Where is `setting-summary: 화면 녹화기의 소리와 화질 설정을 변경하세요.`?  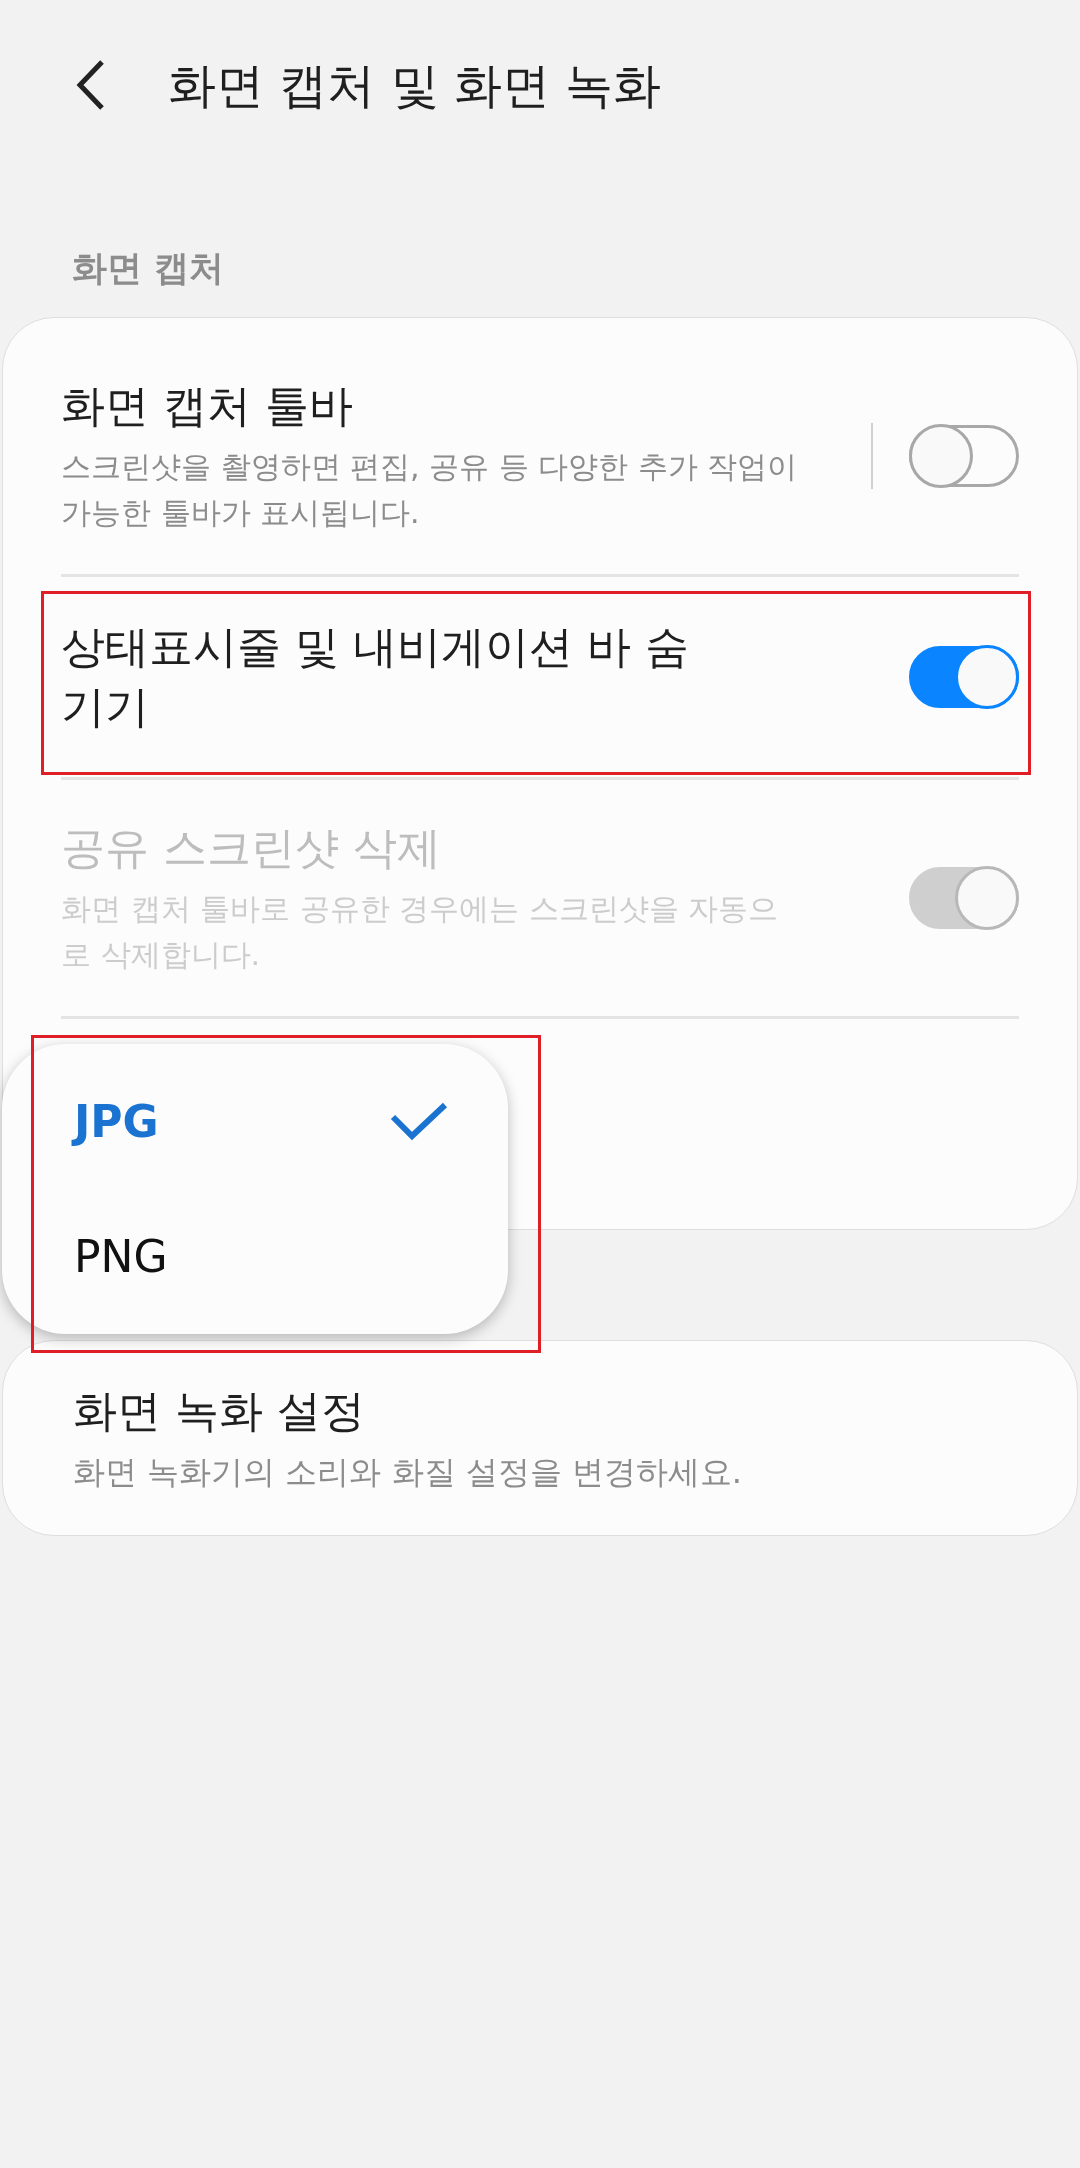 setting-summary: 화면 녹화기의 소리와 화질 설정을 변경하세요. is located at coordinates (408, 1472).